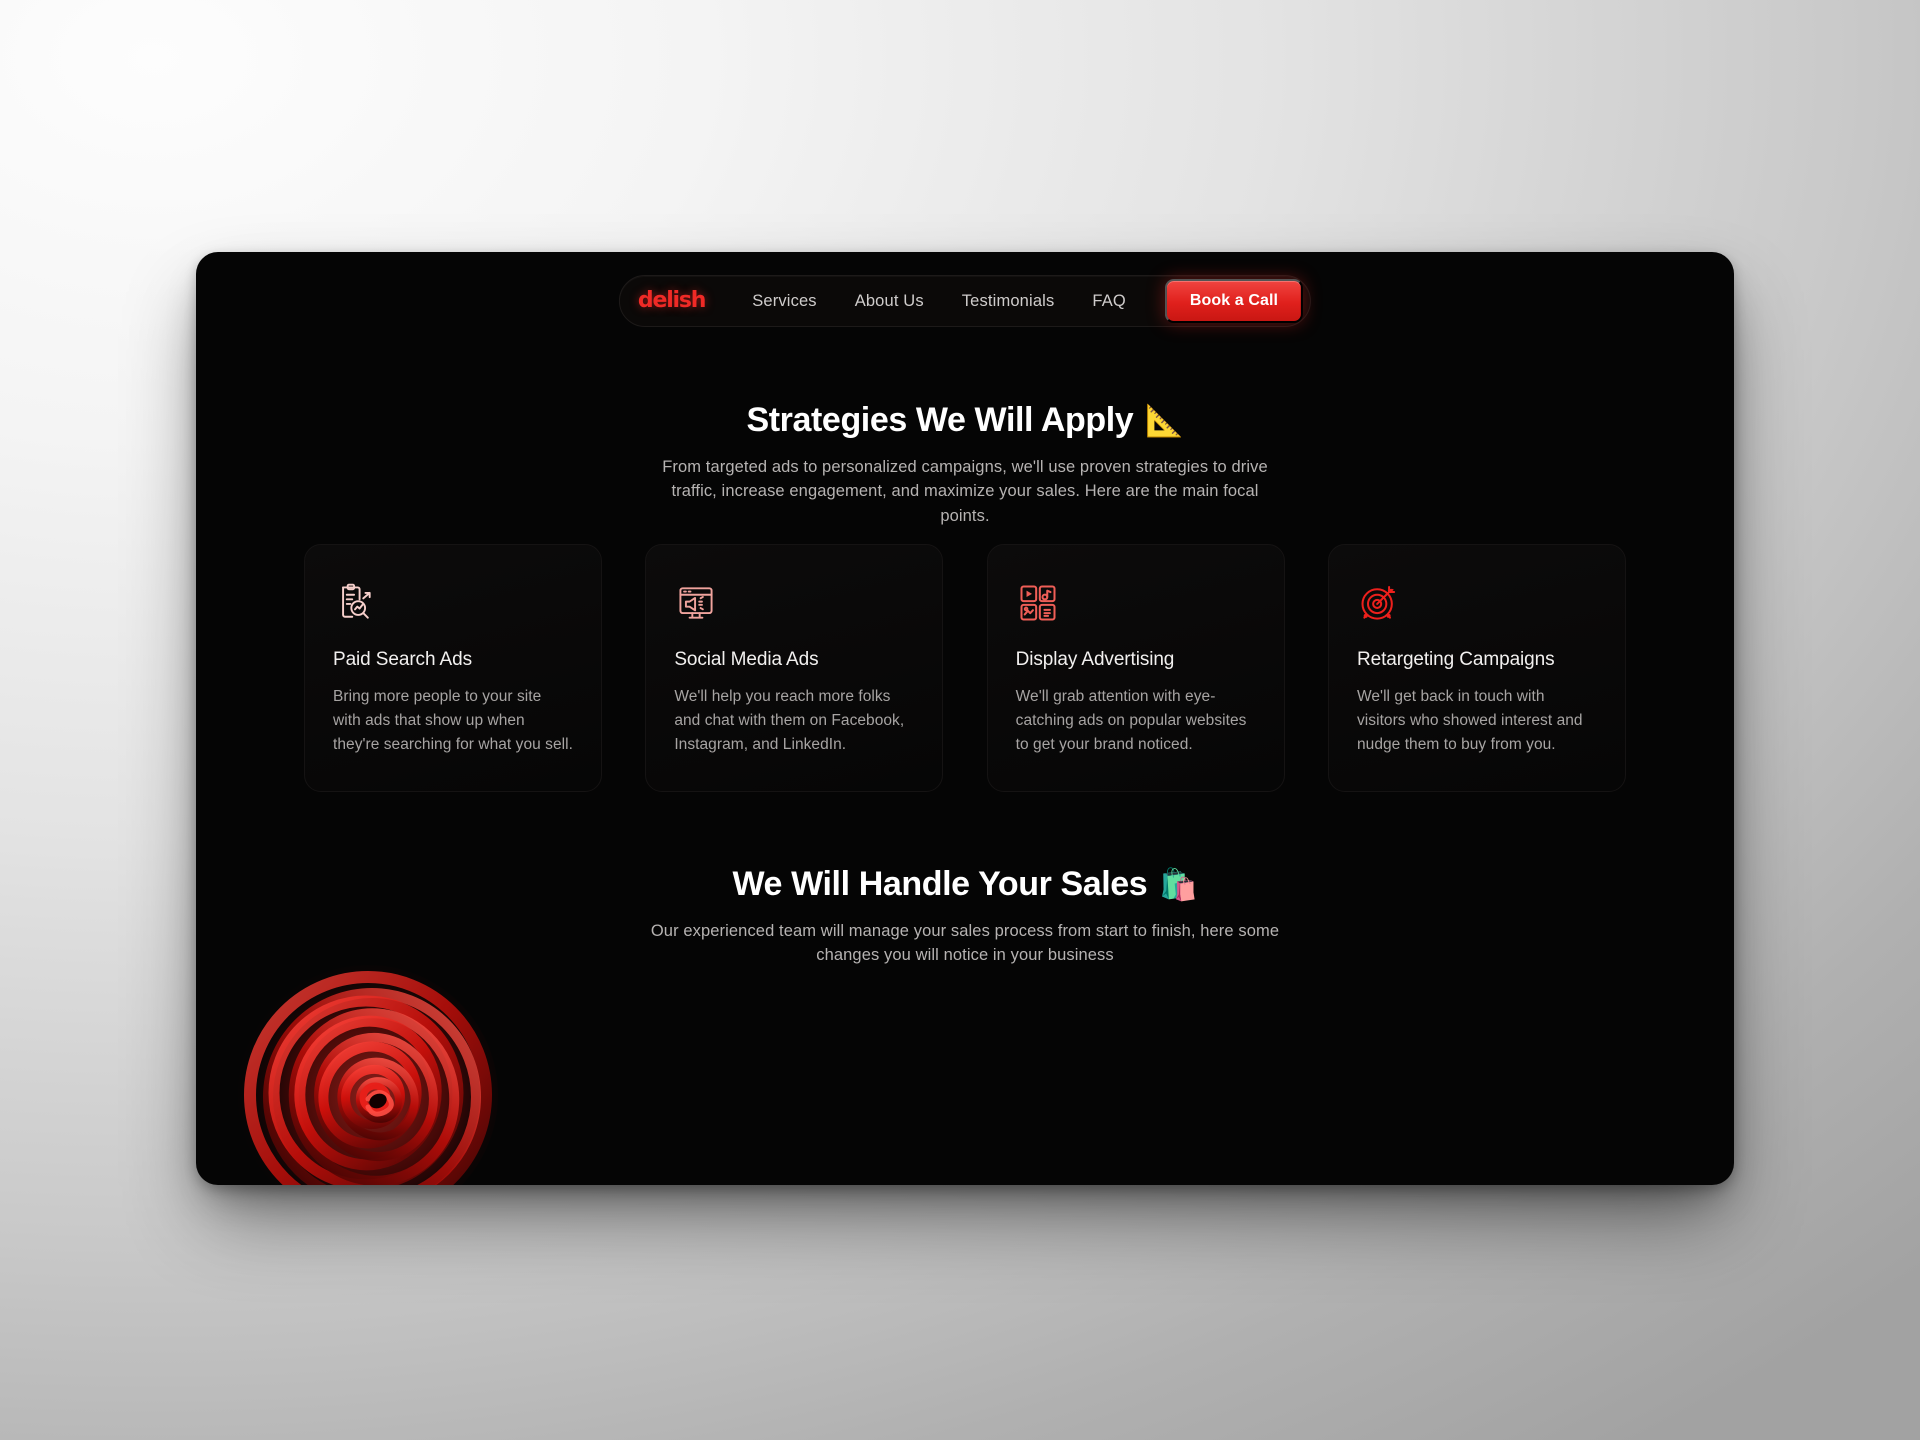 The height and width of the screenshot is (1440, 1920). I want to click on nav-link-services: Services, so click(784, 301).